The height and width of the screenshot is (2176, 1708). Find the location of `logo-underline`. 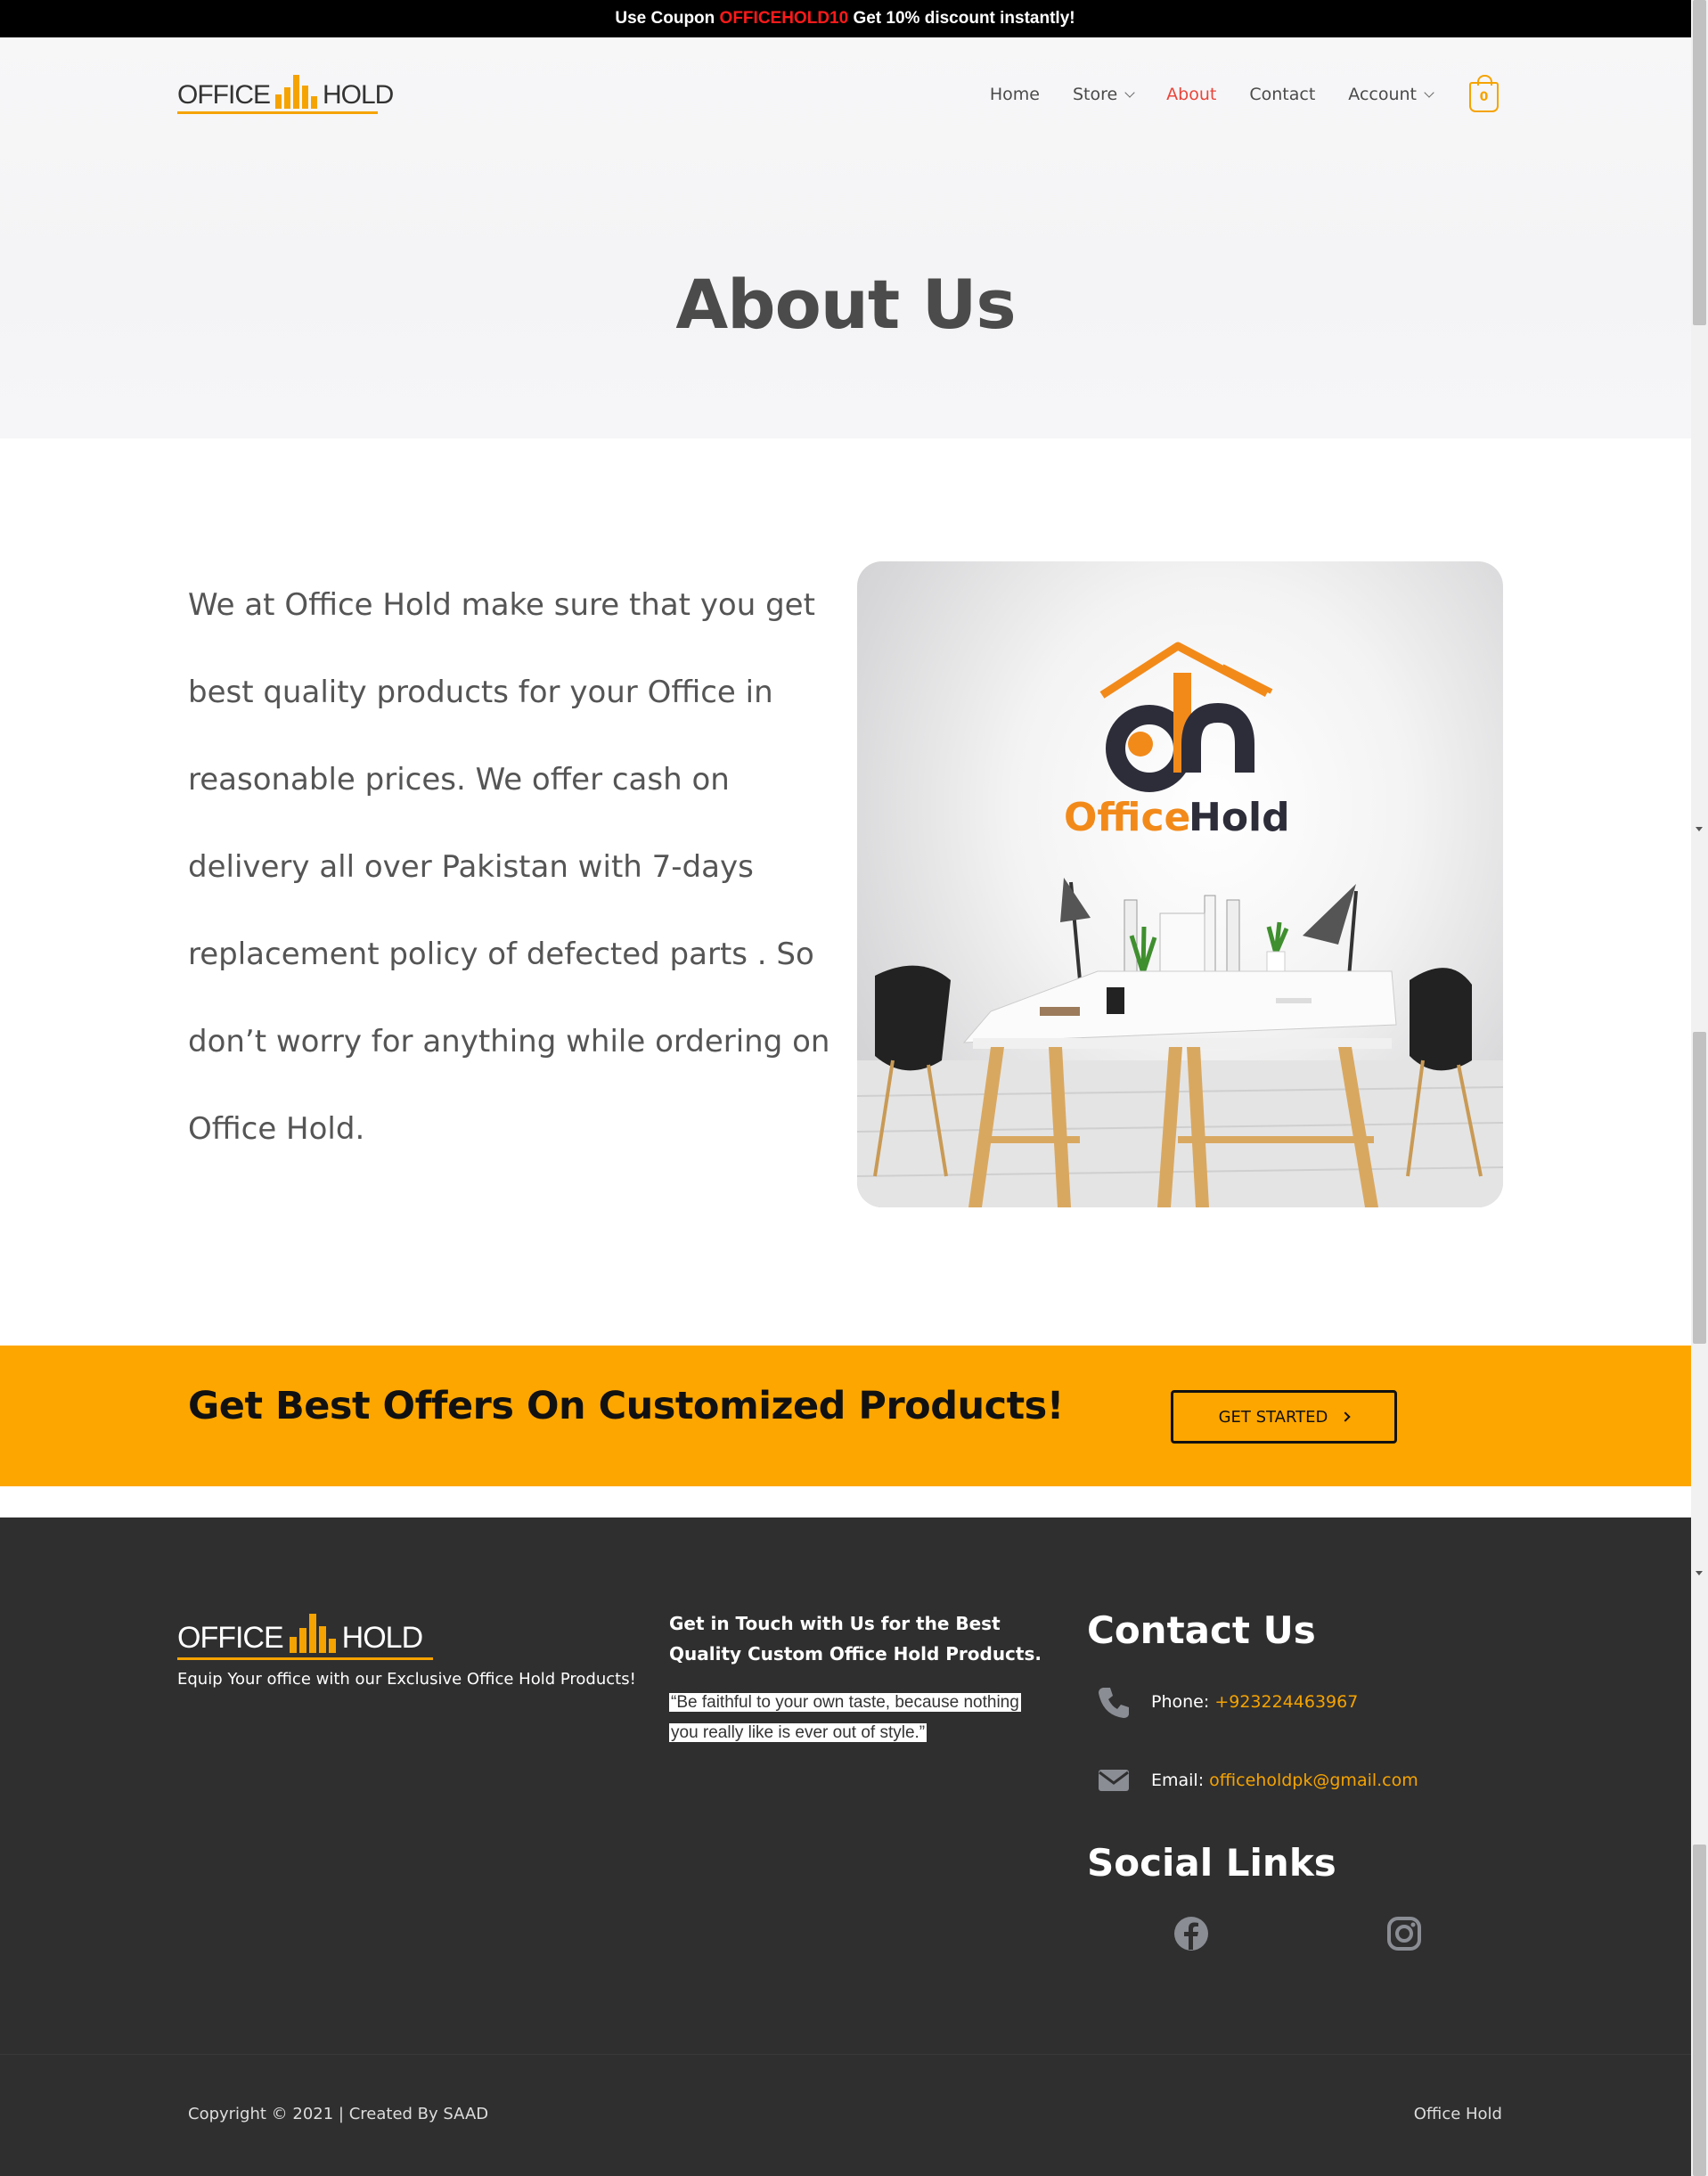

logo-underline is located at coordinates (277, 113).